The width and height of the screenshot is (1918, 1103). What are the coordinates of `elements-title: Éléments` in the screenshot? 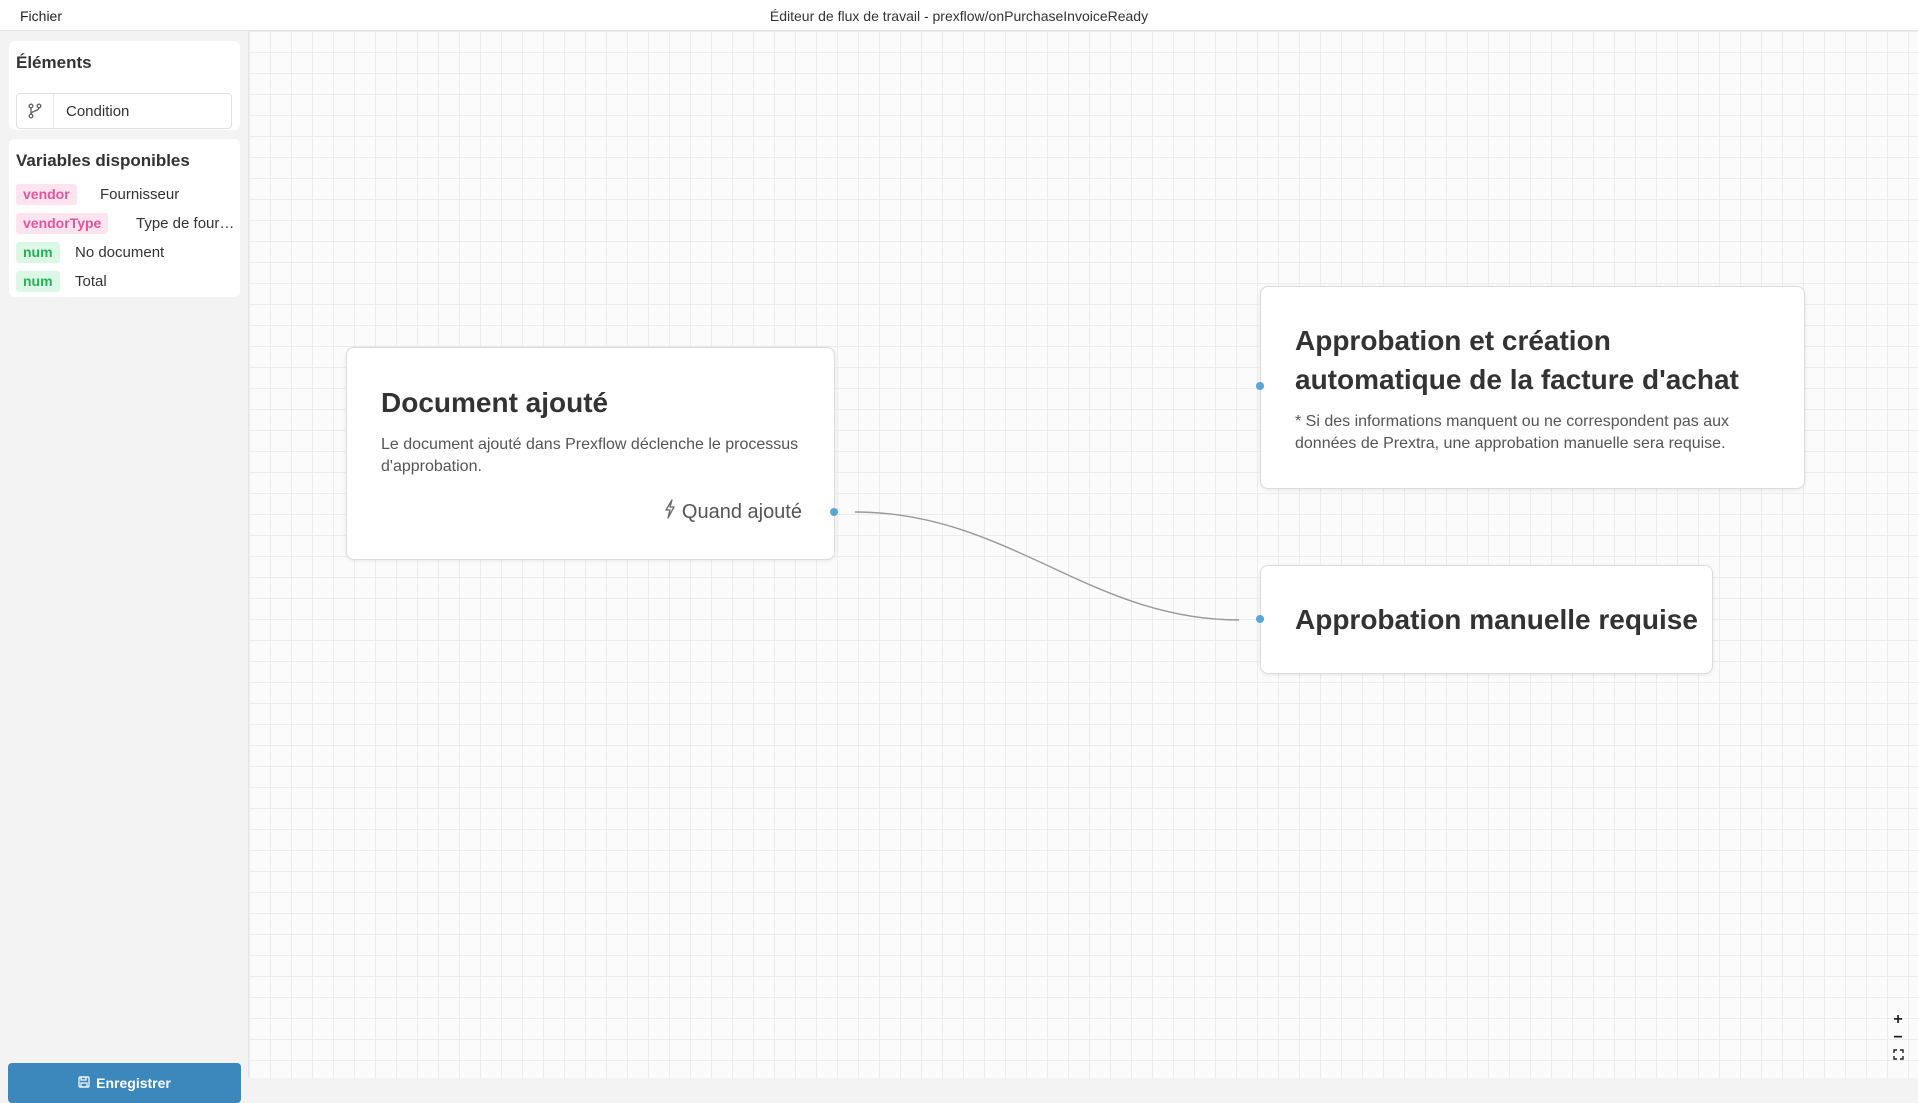 It's located at (54, 62).